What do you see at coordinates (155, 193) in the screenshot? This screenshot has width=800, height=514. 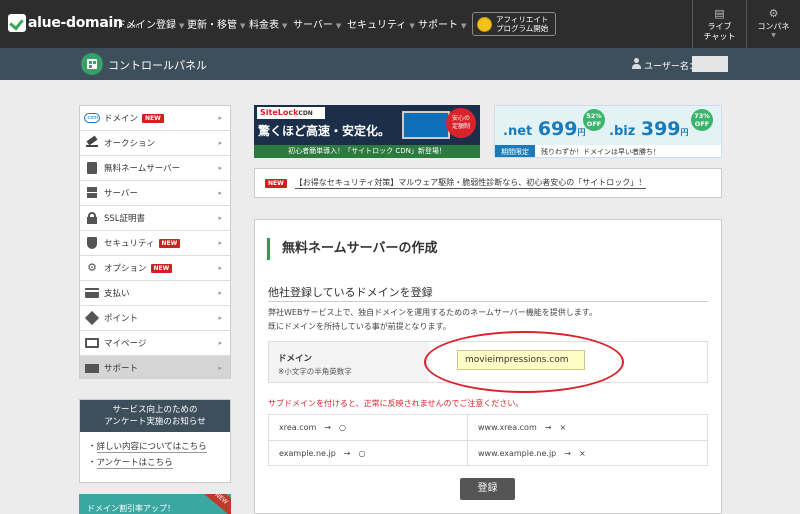 I see `sidebar-item-server: サーバー ▸` at bounding box center [155, 193].